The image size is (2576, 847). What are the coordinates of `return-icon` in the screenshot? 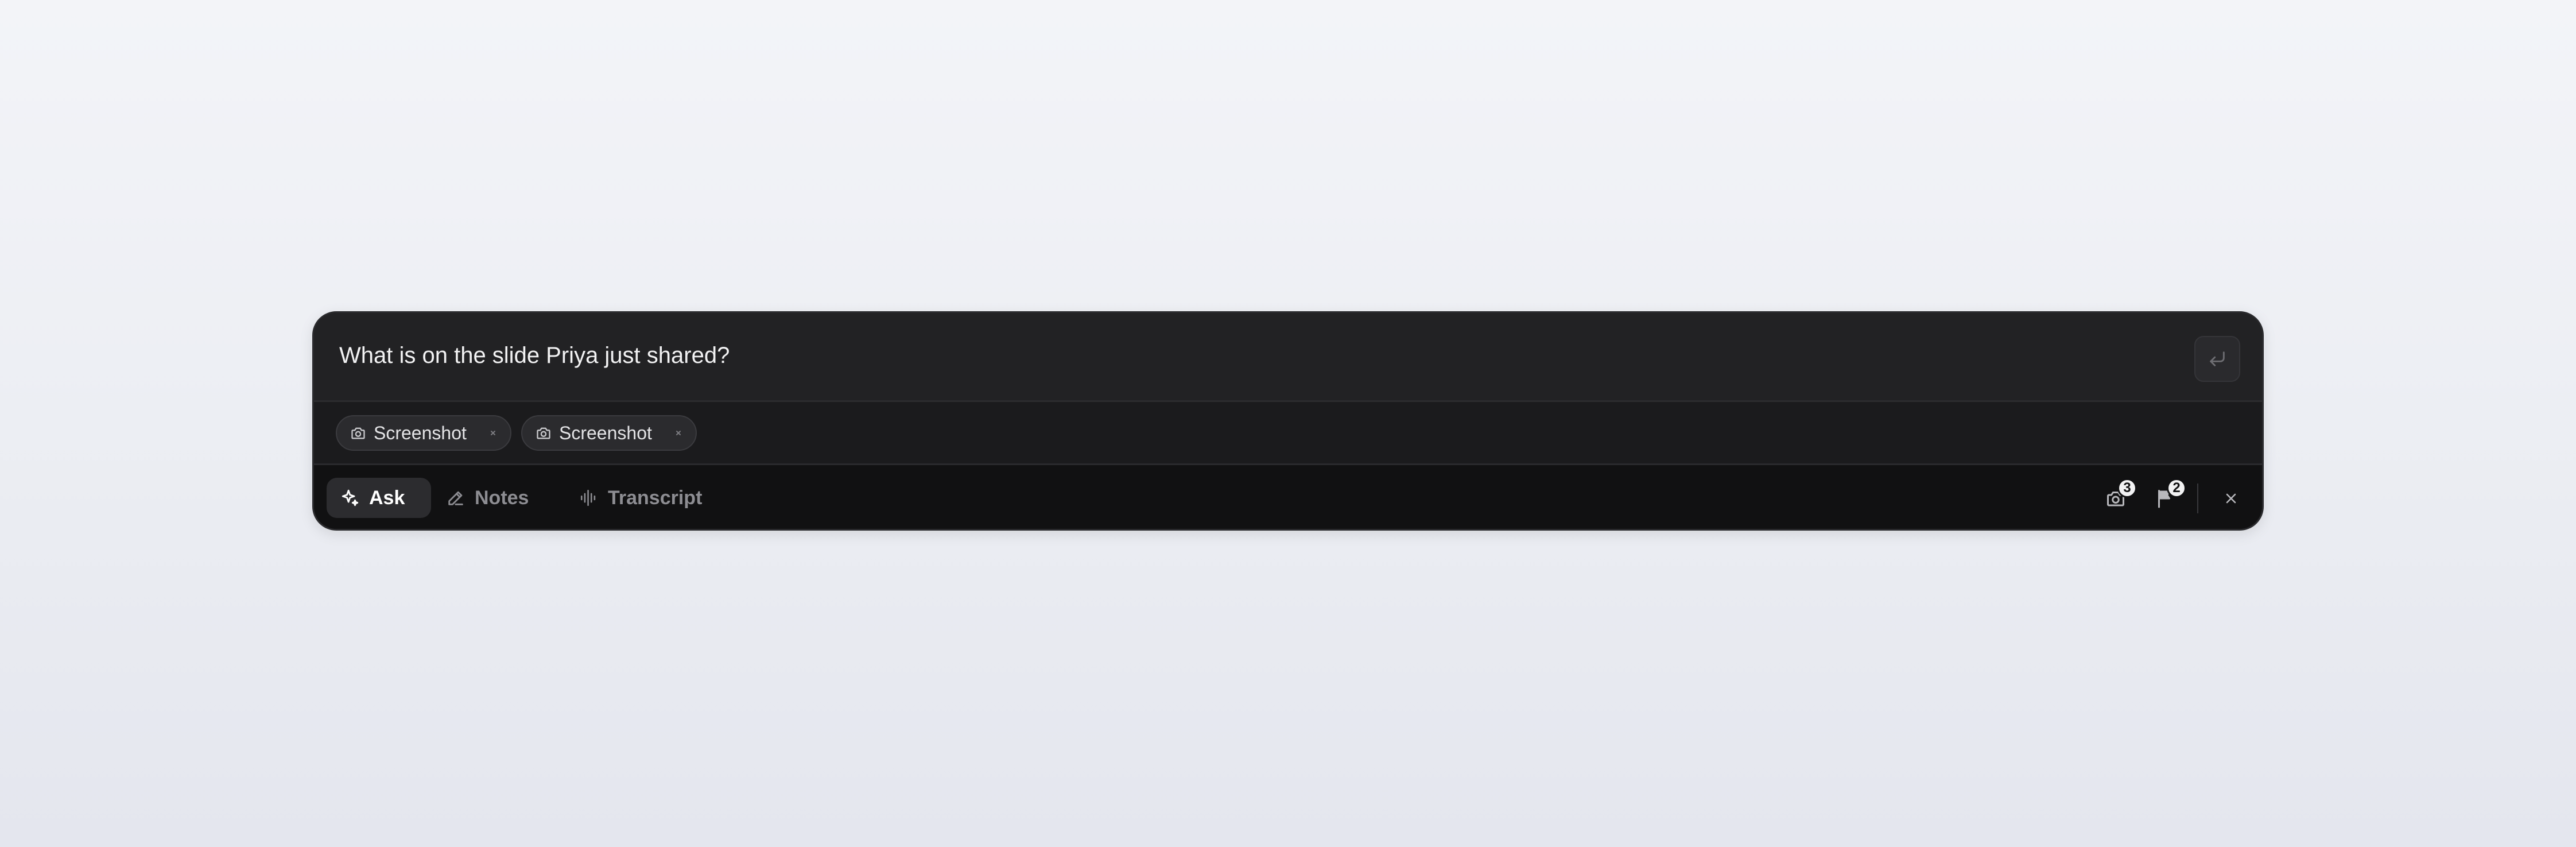 It's located at (2217, 358).